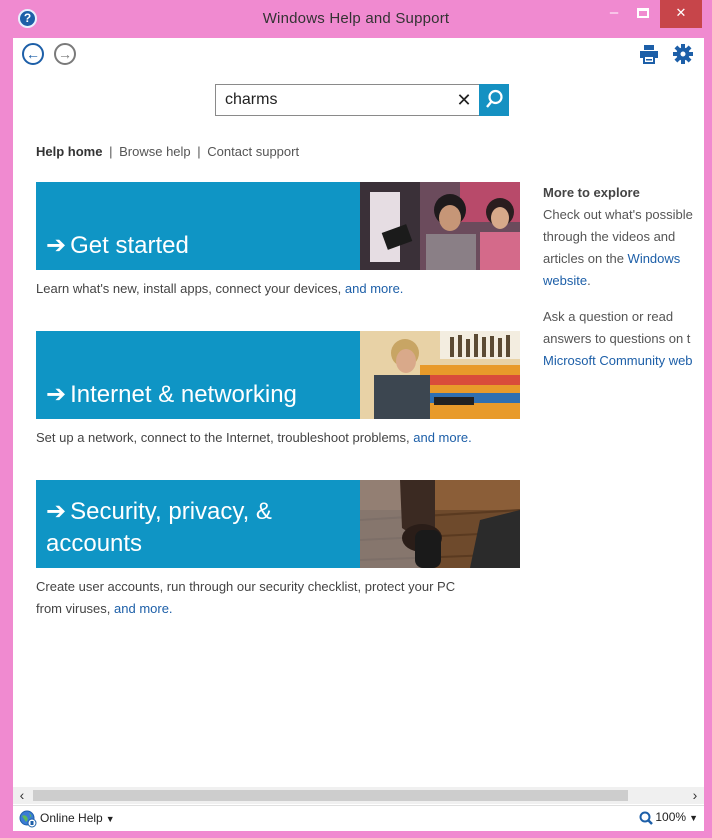  I want to click on forward-arrow-icon: →, so click(65, 54).